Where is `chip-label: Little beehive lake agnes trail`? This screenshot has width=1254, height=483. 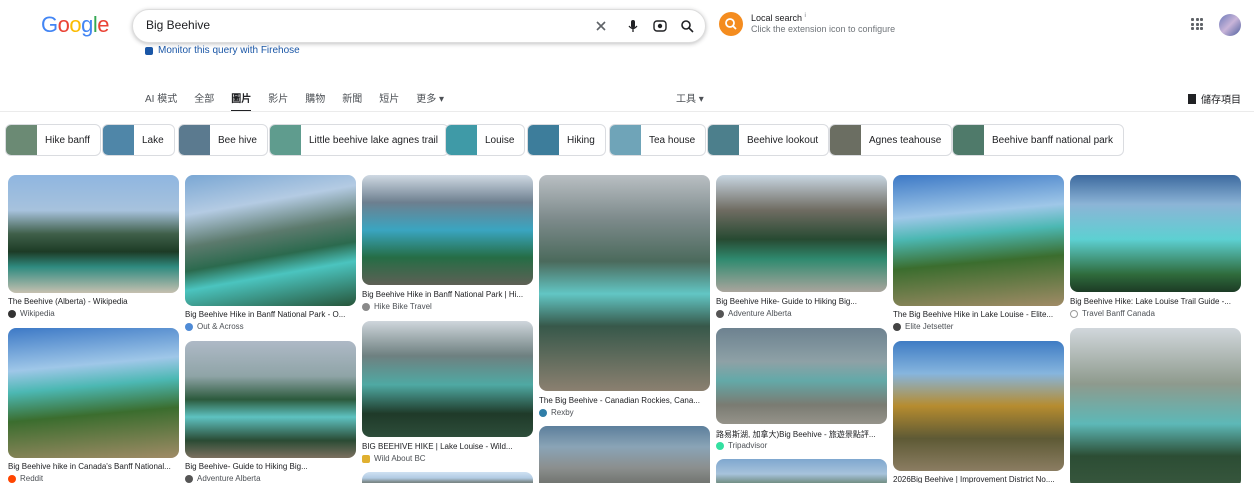
chip-label: Little beehive lake agnes trail is located at coordinates (373, 140).